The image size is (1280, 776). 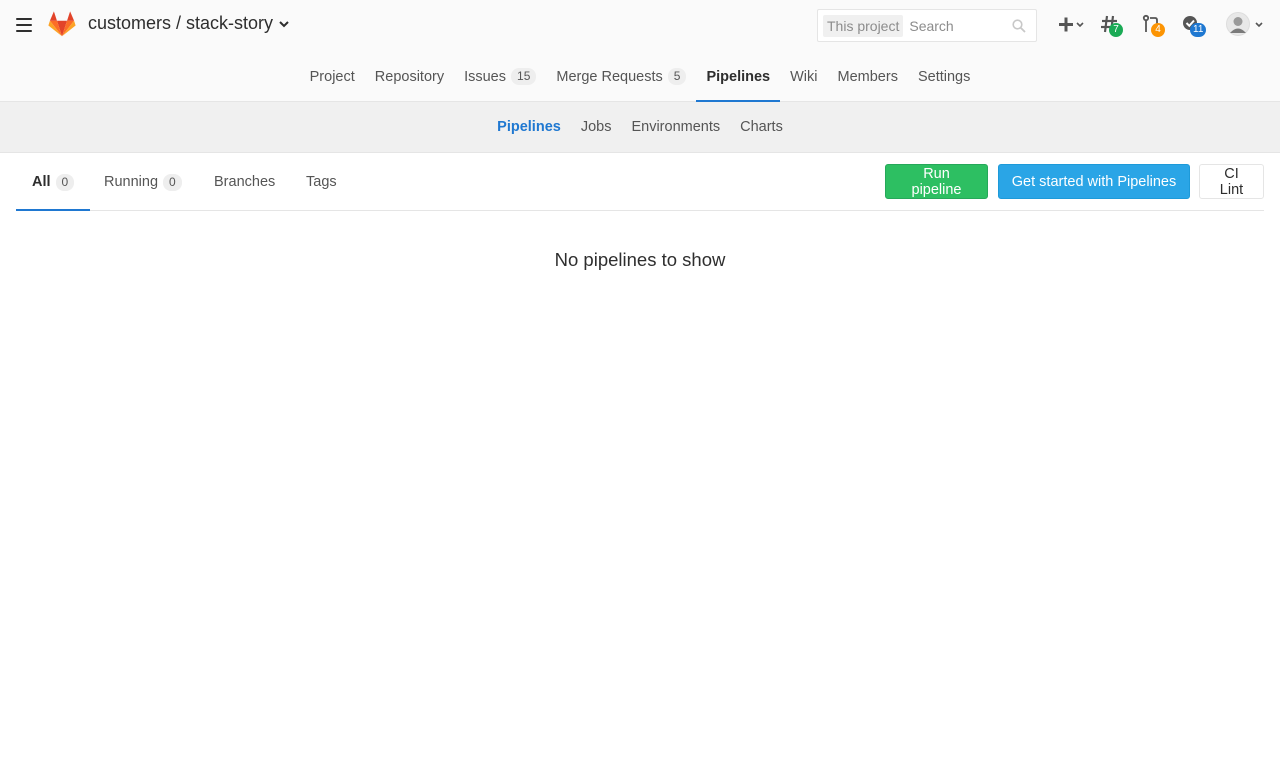 I want to click on assigned-merge-requests-link: 4, so click(x=1155, y=25).